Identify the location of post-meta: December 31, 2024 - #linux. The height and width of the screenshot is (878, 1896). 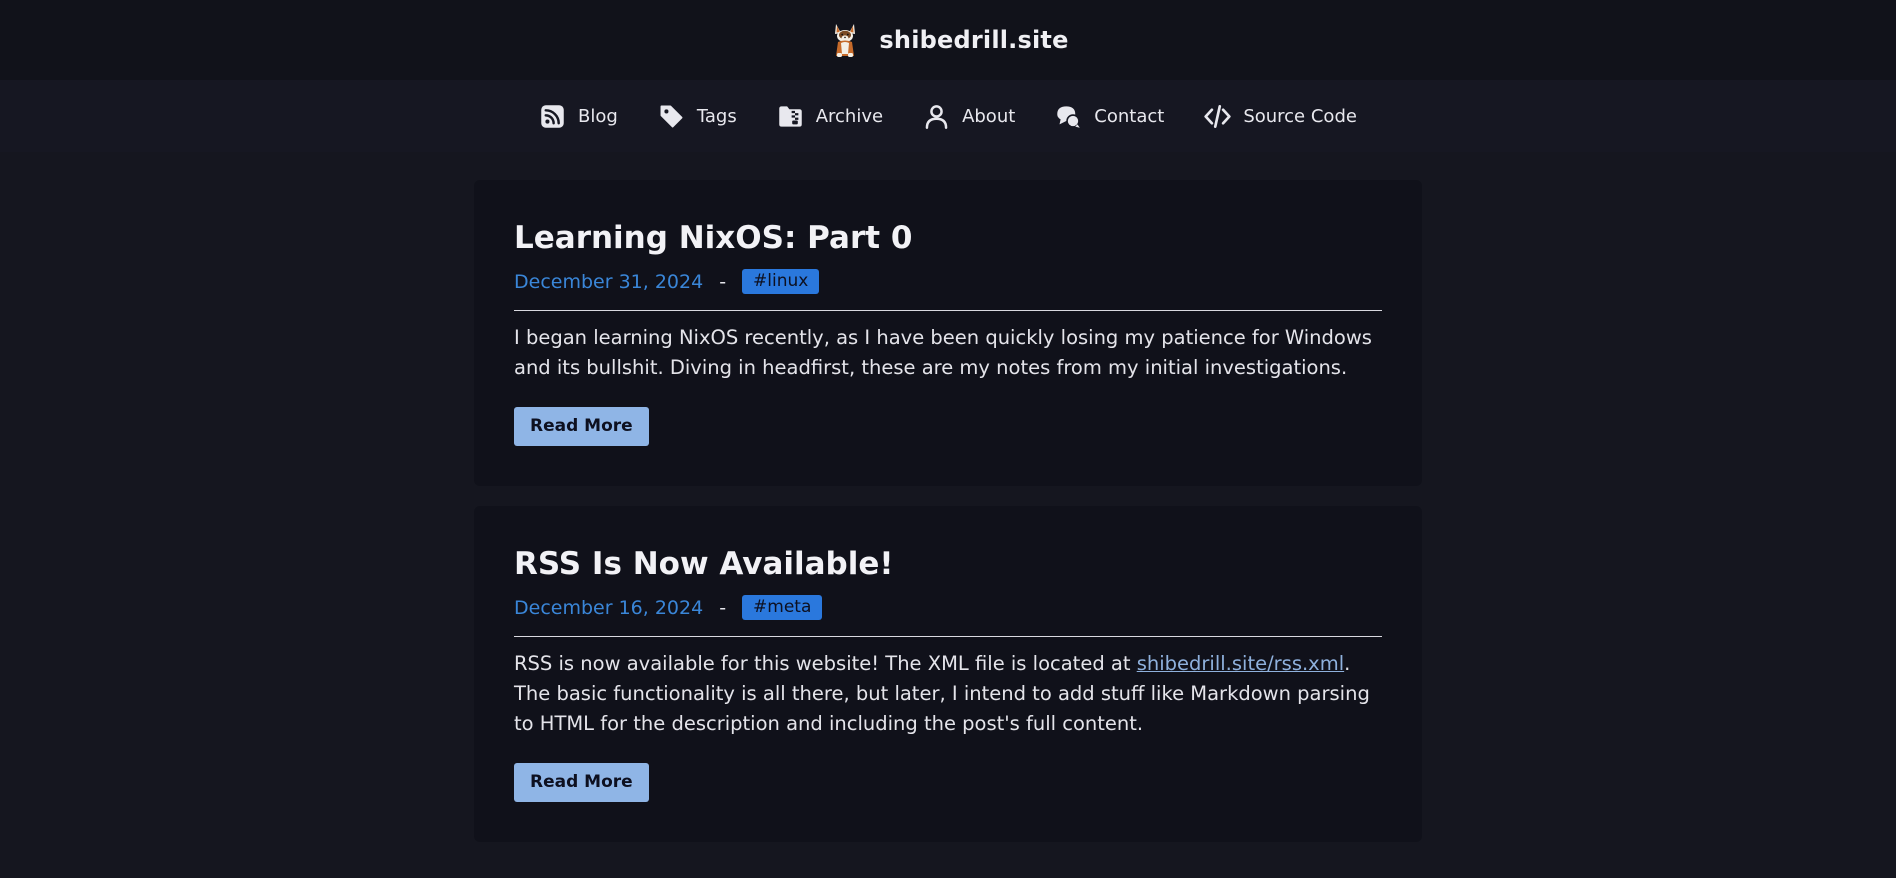
(948, 282).